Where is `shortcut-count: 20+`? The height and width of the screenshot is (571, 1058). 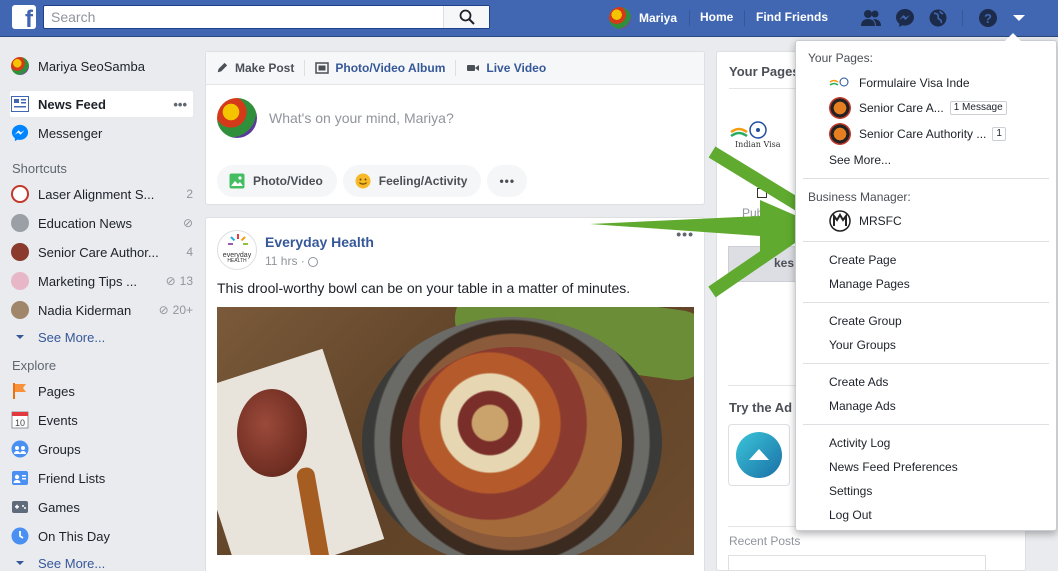 shortcut-count: 20+ is located at coordinates (182, 310).